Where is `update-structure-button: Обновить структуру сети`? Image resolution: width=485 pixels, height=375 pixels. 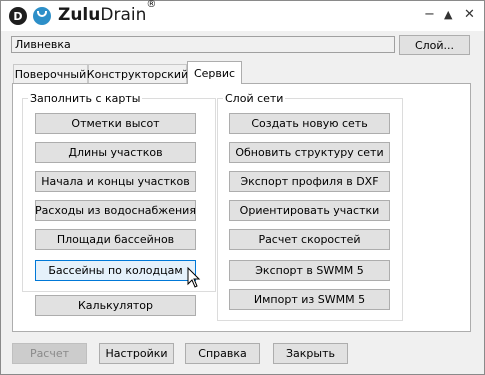 update-structure-button: Обновить структуру сети is located at coordinates (309, 152).